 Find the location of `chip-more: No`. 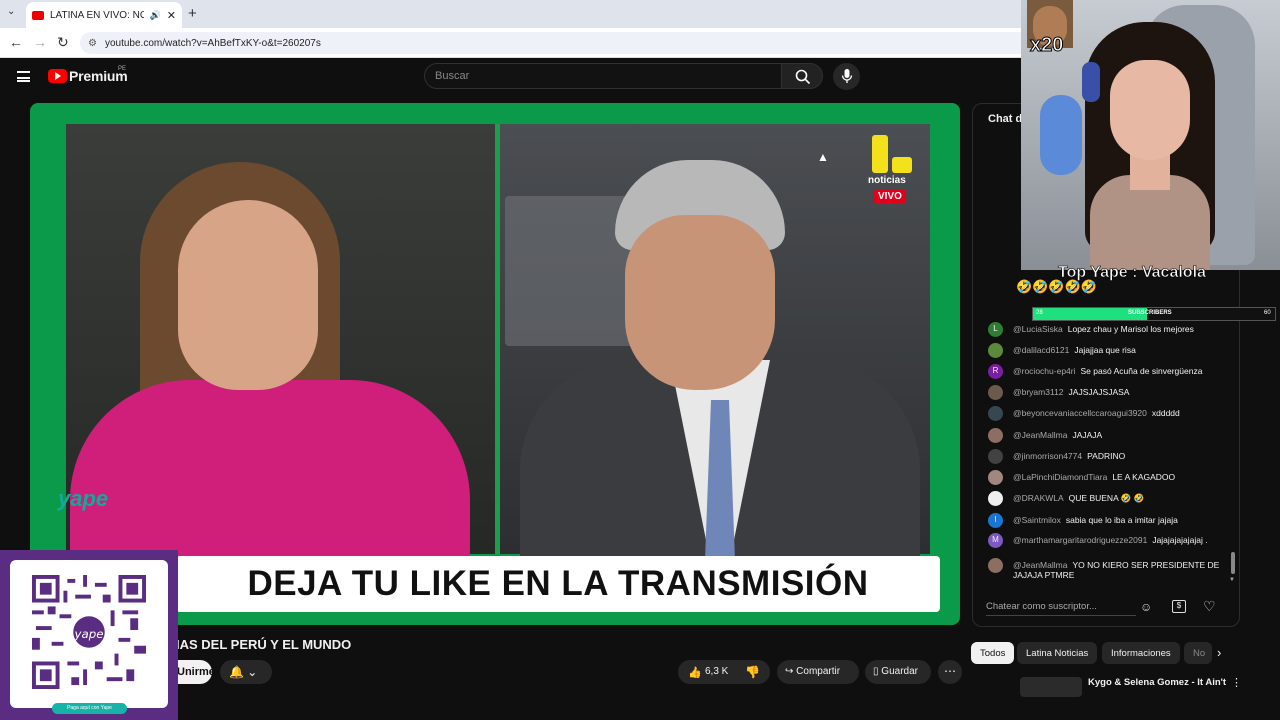

chip-more: No is located at coordinates (1198, 653).